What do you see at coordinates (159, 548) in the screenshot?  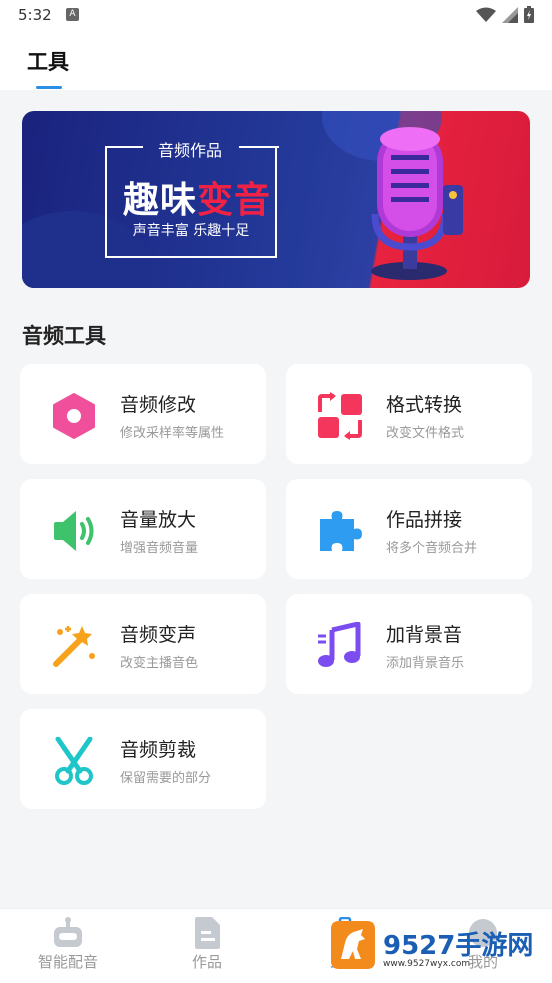 I see `tool-desc: 增强音频音量` at bounding box center [159, 548].